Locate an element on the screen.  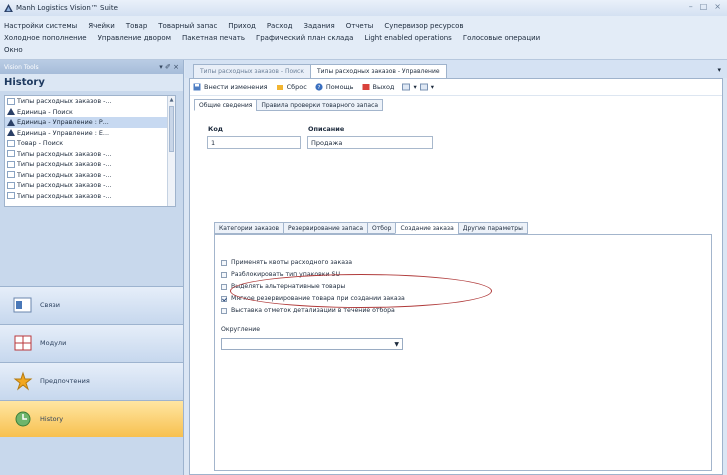
nav-preferences-label: Предпочтения is located at coordinates (65, 381).